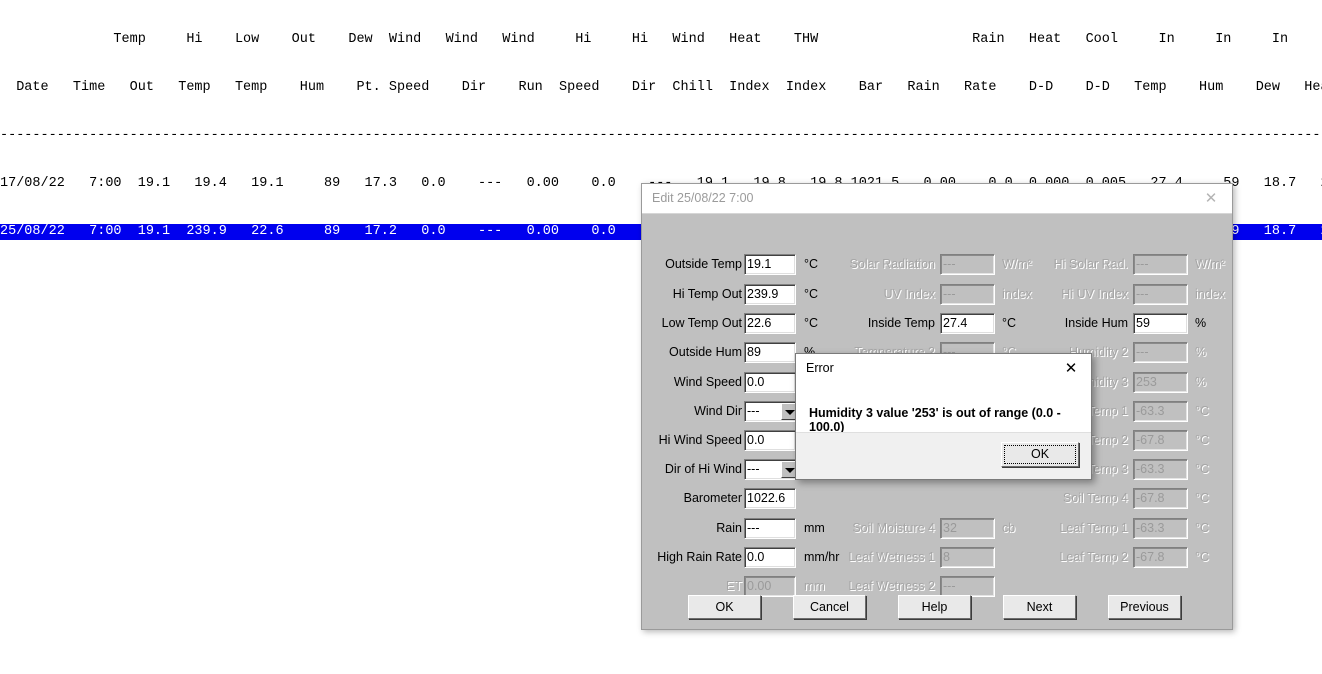  Describe the element at coordinates (943, 455) in the screenshot. I see `error-dialog-footer: OK` at that location.